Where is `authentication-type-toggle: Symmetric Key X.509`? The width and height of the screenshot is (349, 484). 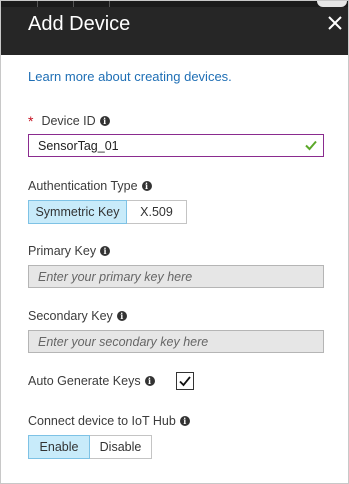
authentication-type-toggle: Symmetric Key X.509 is located at coordinates (107, 212).